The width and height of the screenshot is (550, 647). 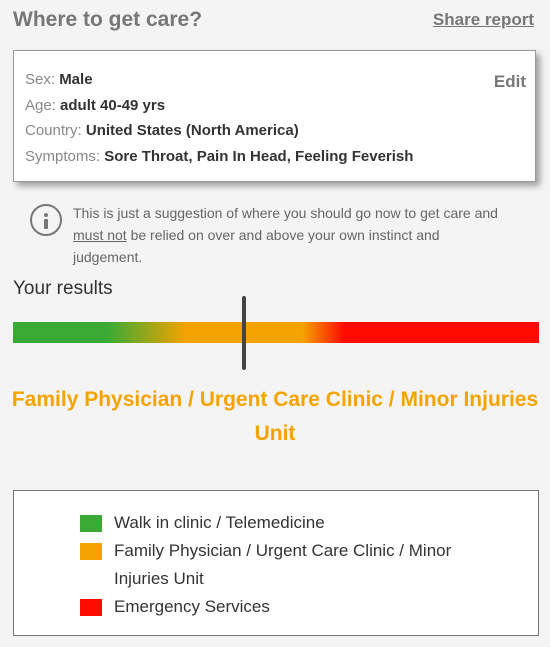 I want to click on legend-label: Emergency Services, so click(x=192, y=606).